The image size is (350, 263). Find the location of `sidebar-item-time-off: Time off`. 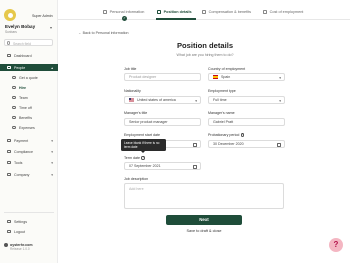

sidebar-item-time-off: Time off is located at coordinates (29, 107).